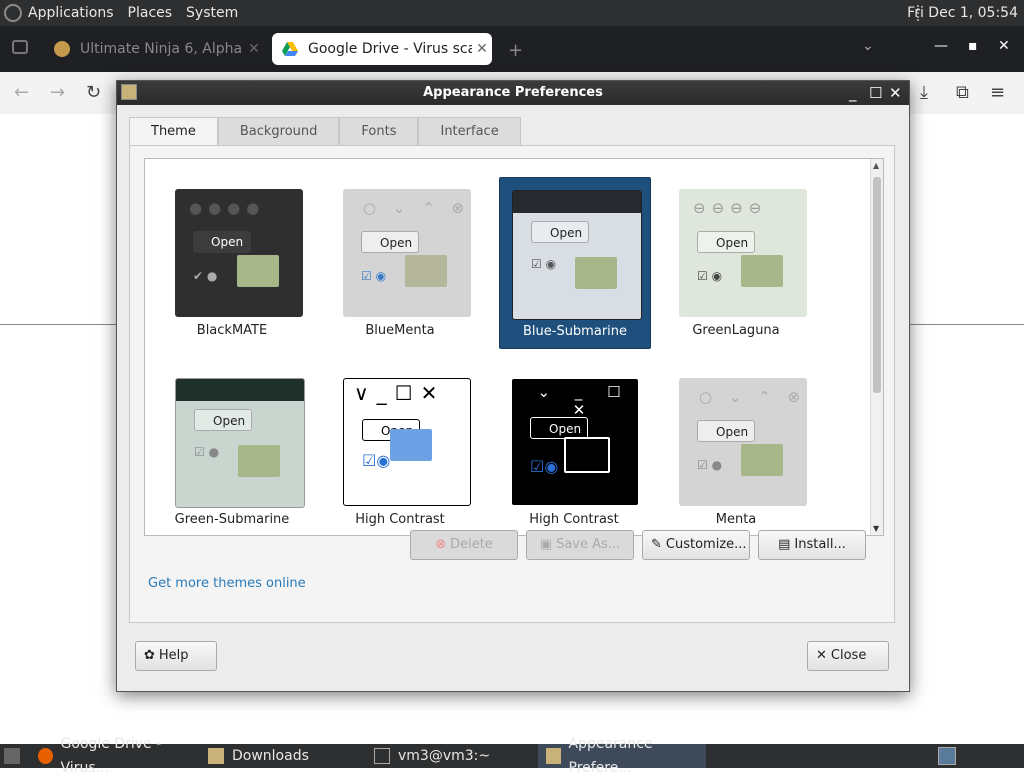 This screenshot has width=1024, height=780. What do you see at coordinates (743, 442) in the screenshot?
I see `theme-thumbnail: ○ ⌄ ⌃ ⊗ Open ☑ ●` at bounding box center [743, 442].